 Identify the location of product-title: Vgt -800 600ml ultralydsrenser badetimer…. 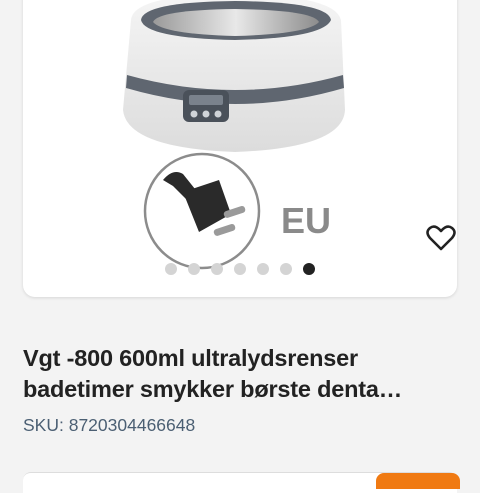
(243, 374).